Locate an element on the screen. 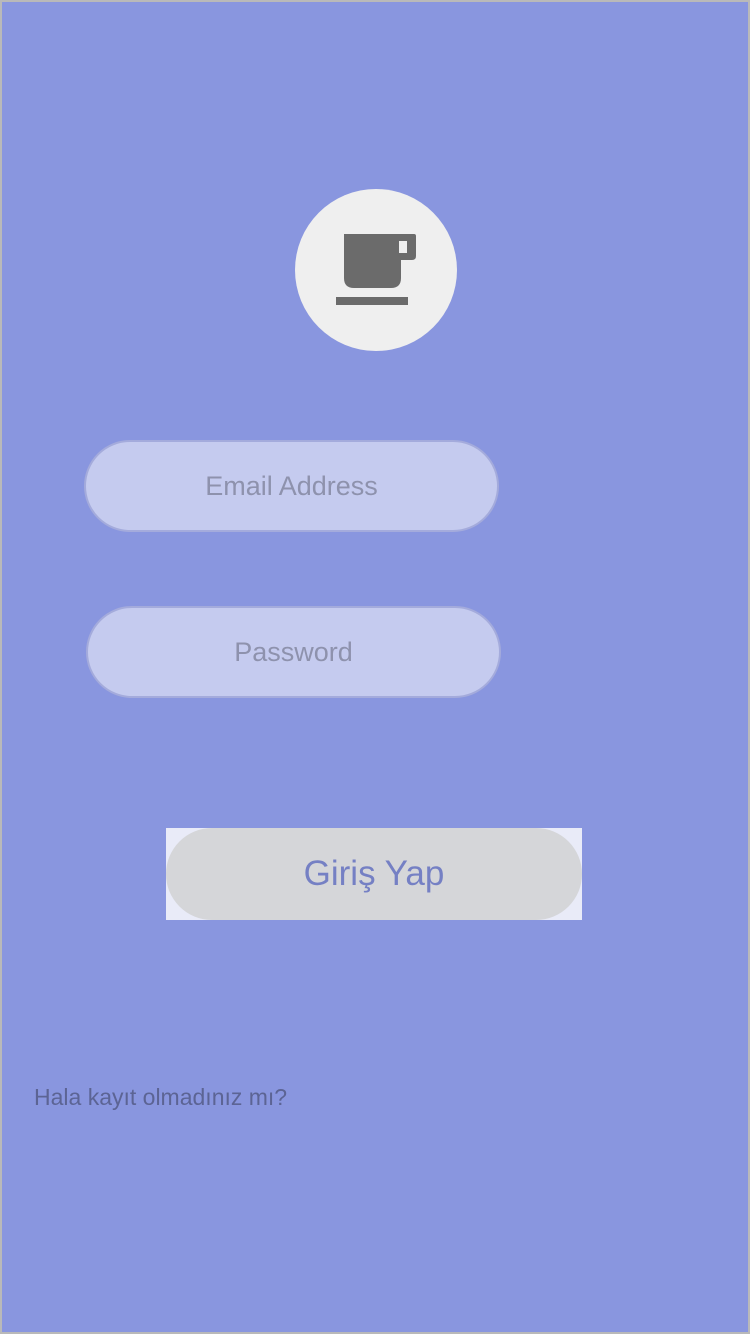 The width and height of the screenshot is (750, 1334). app-logo is located at coordinates (376, 270).